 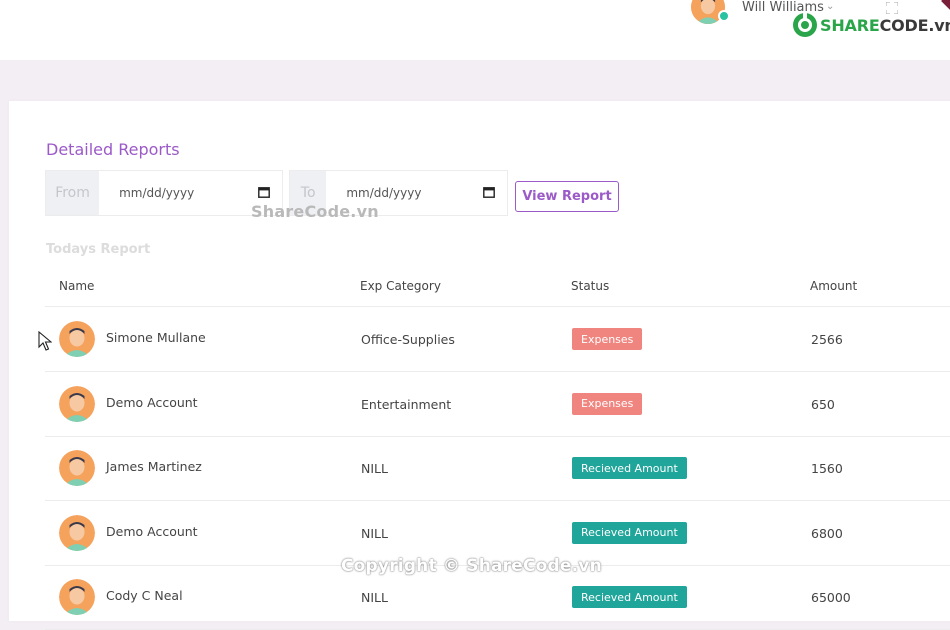 I want to click on table-row: Demo Account Entertainment Expenses 650, so click(x=497, y=404).